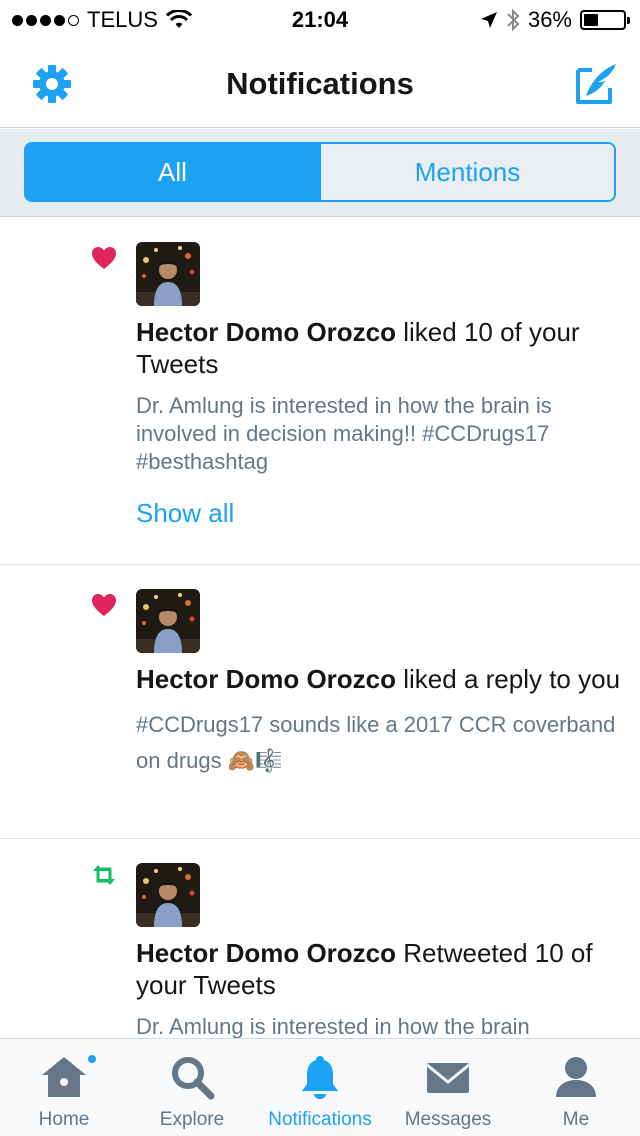  Describe the element at coordinates (448, 1119) in the screenshot. I see `tab-label: Messages` at that location.